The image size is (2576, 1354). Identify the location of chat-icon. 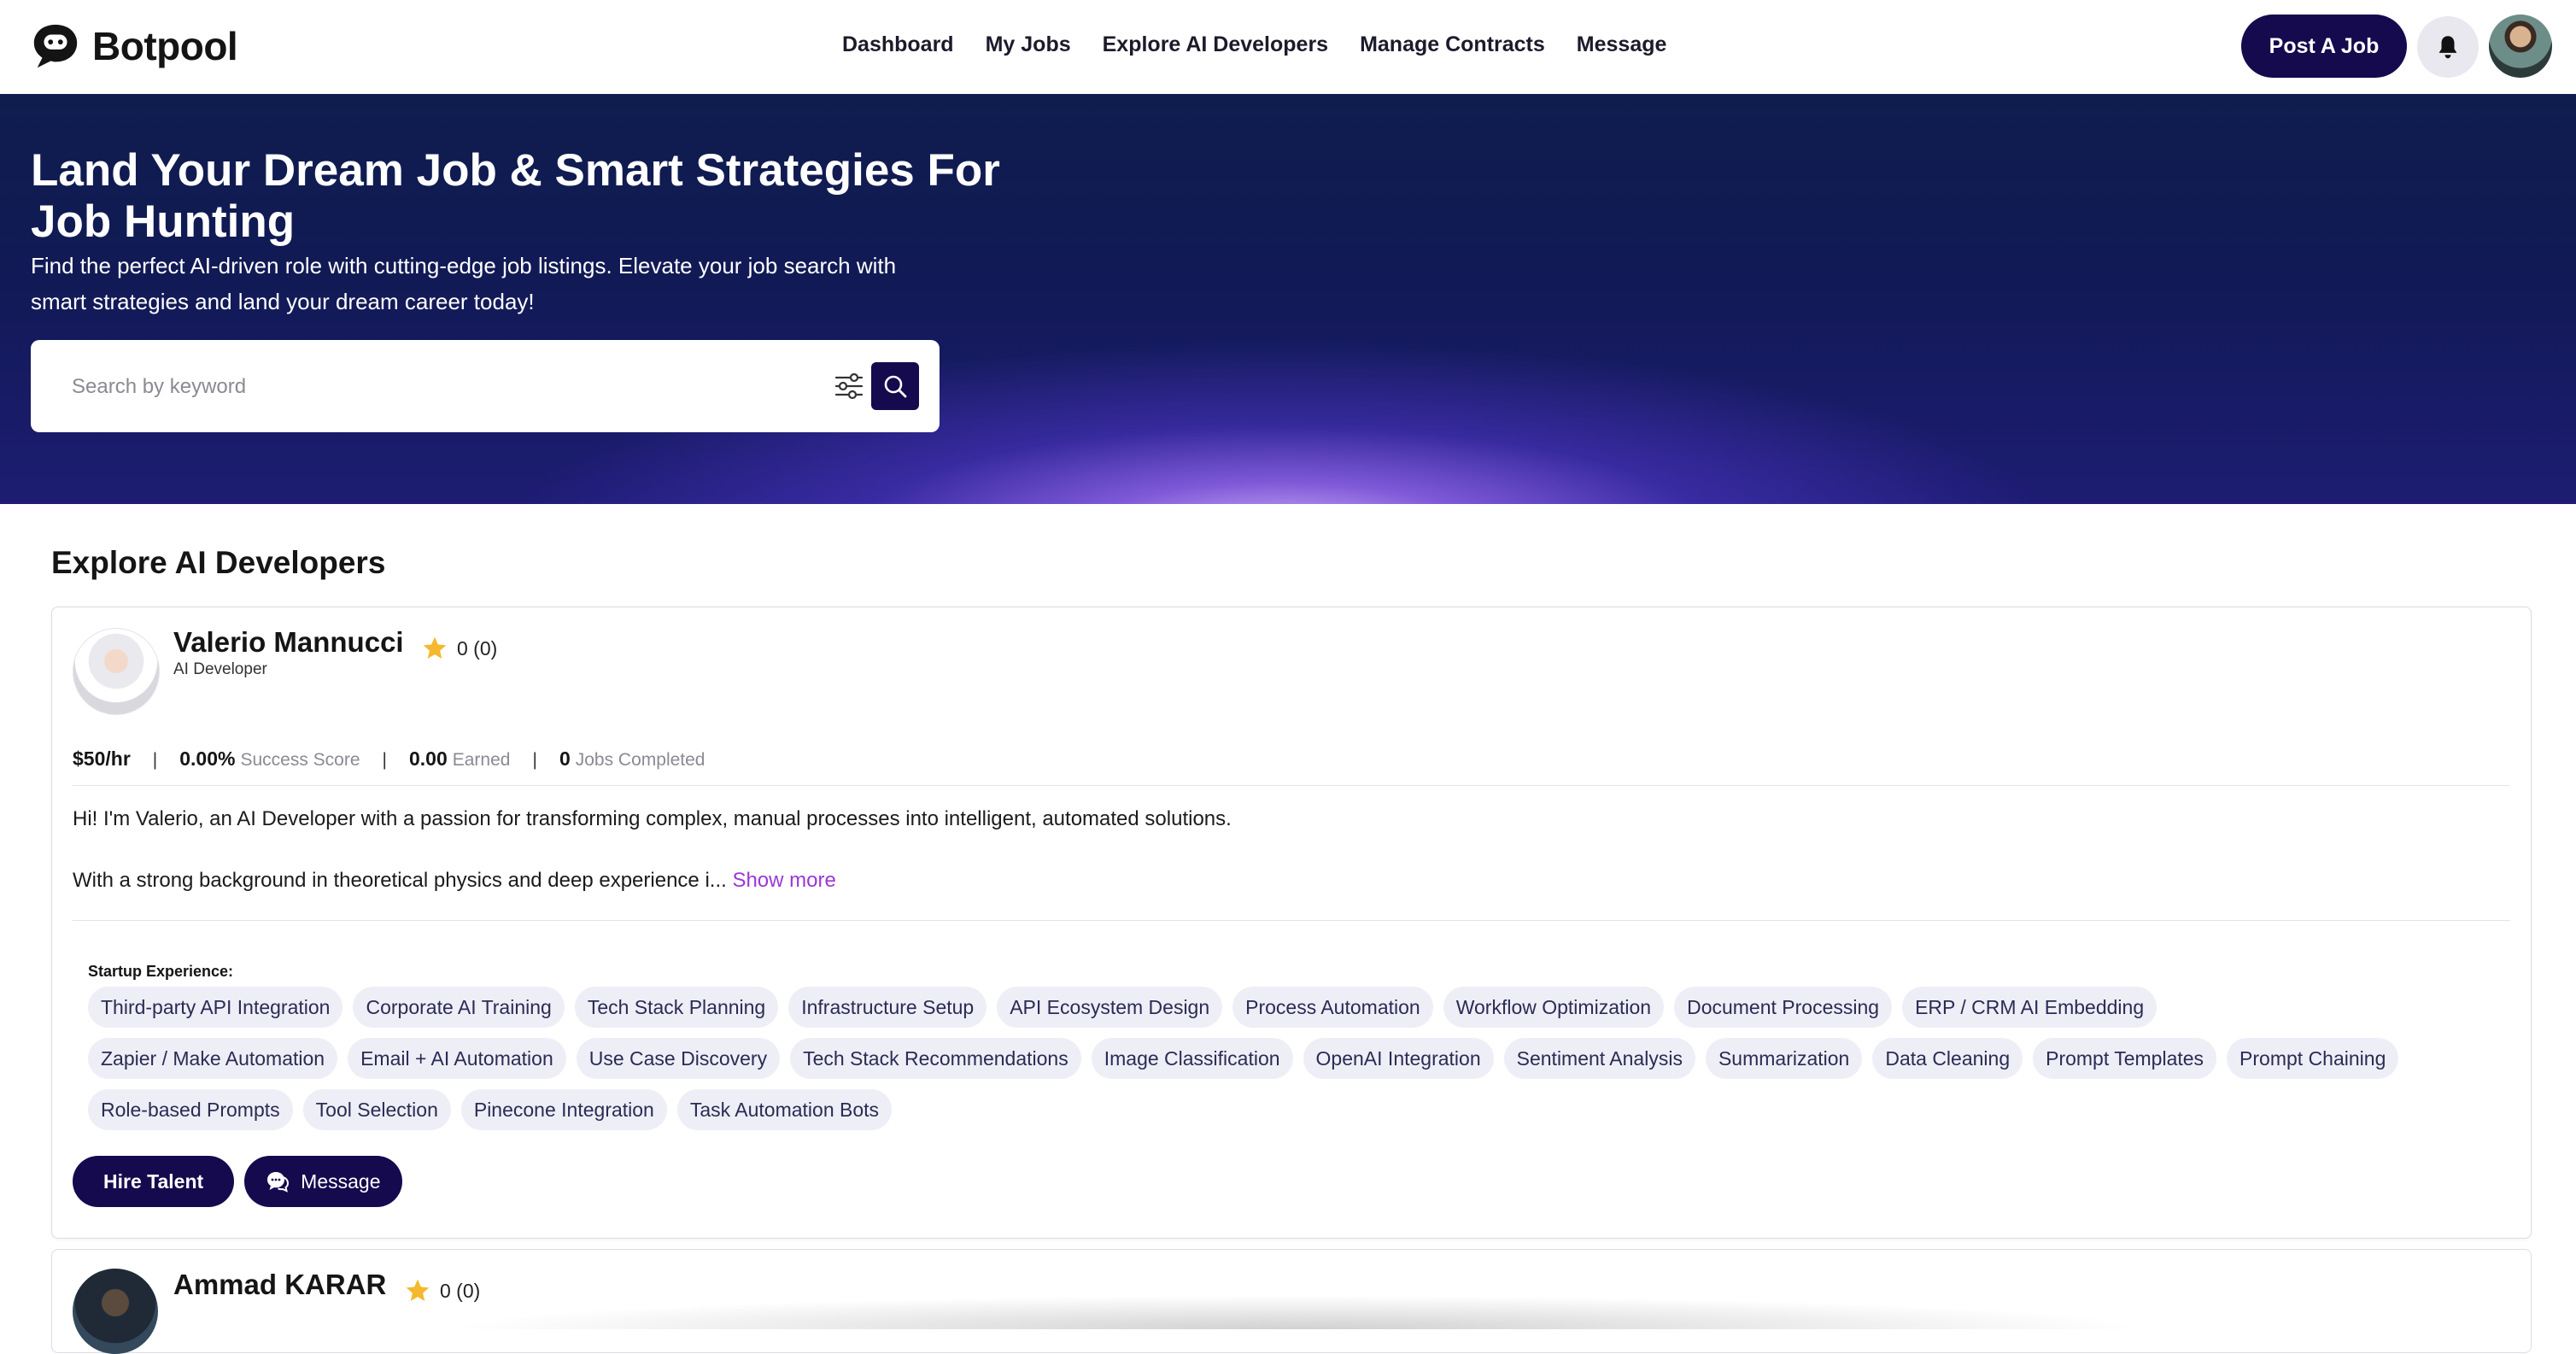
(278, 1182).